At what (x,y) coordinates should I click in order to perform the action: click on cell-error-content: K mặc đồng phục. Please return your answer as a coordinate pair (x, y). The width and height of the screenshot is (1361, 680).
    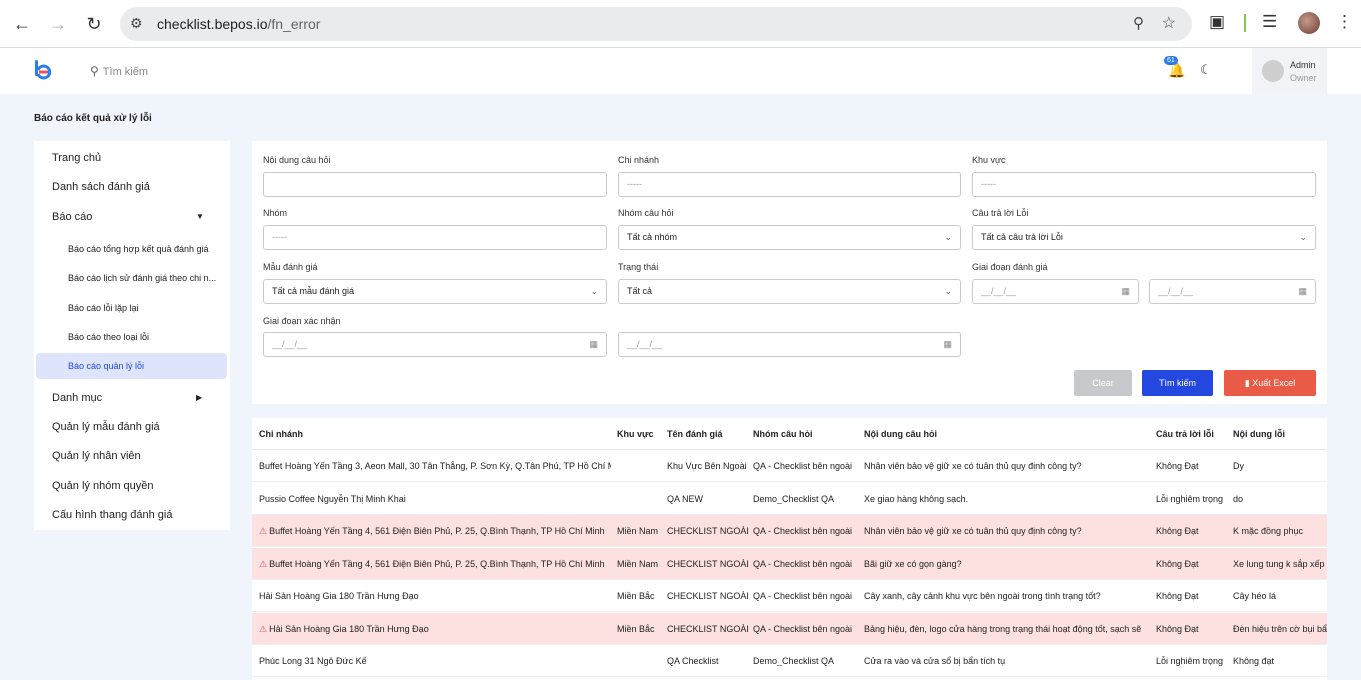
    Looking at the image, I should click on (1280, 531).